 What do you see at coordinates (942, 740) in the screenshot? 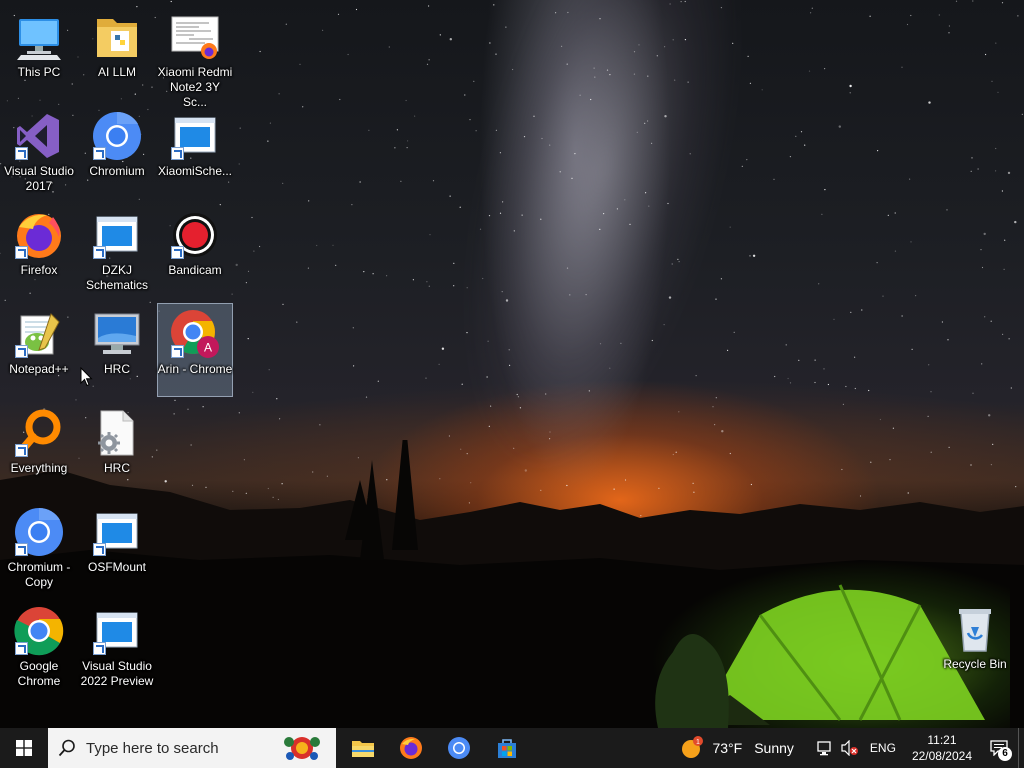
I see `clock-time: 11:21` at bounding box center [942, 740].